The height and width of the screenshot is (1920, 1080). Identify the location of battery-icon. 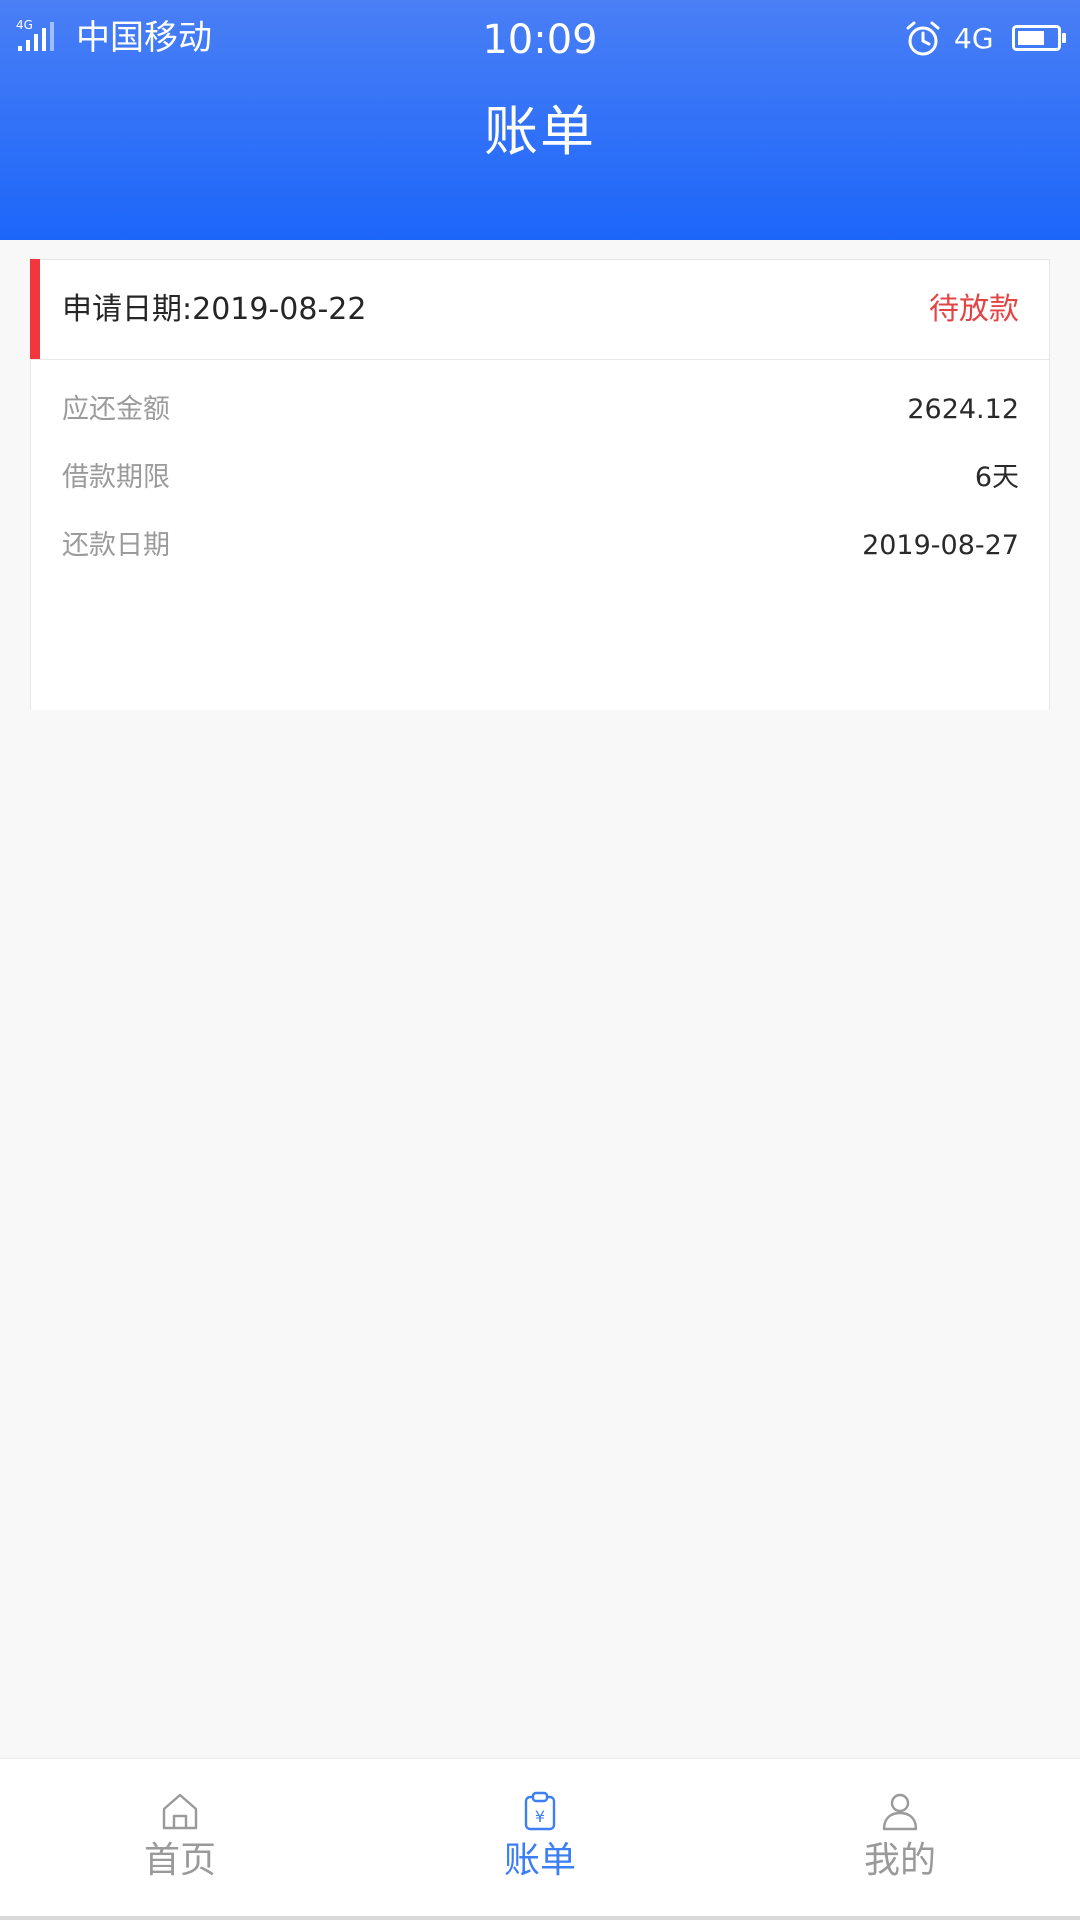
(1039, 38).